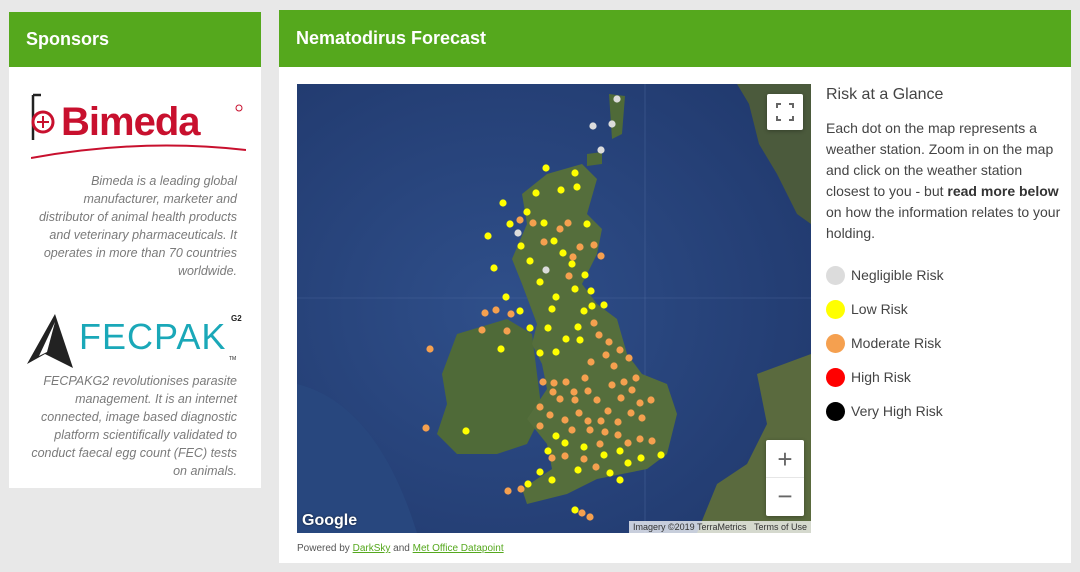 The width and height of the screenshot is (1080, 572). What do you see at coordinates (372, 548) in the screenshot?
I see `darksky-link: DarkSky` at bounding box center [372, 548].